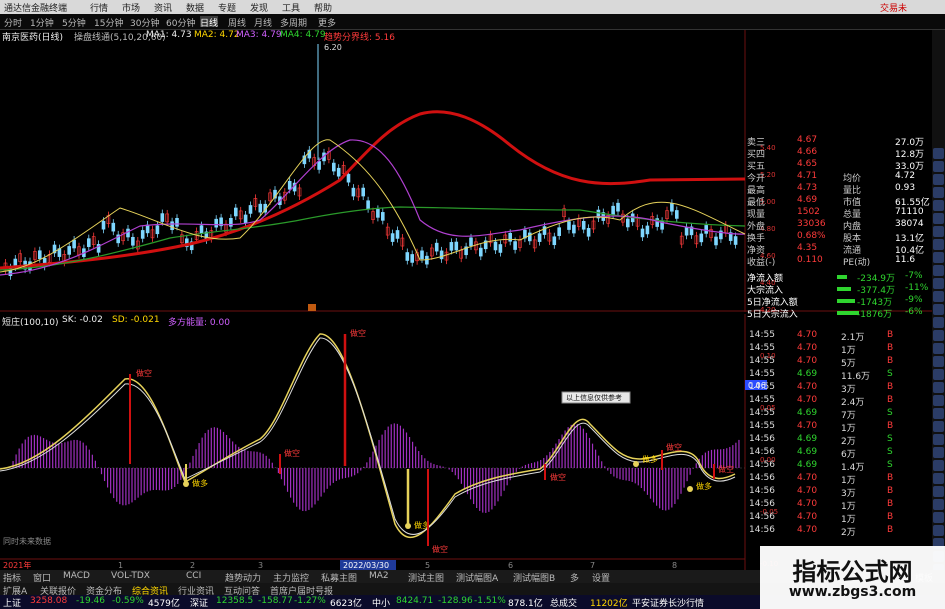 Image resolution: width=945 pixels, height=609 pixels. I want to click on indicator-tab: VOL-TDX, so click(130, 576).